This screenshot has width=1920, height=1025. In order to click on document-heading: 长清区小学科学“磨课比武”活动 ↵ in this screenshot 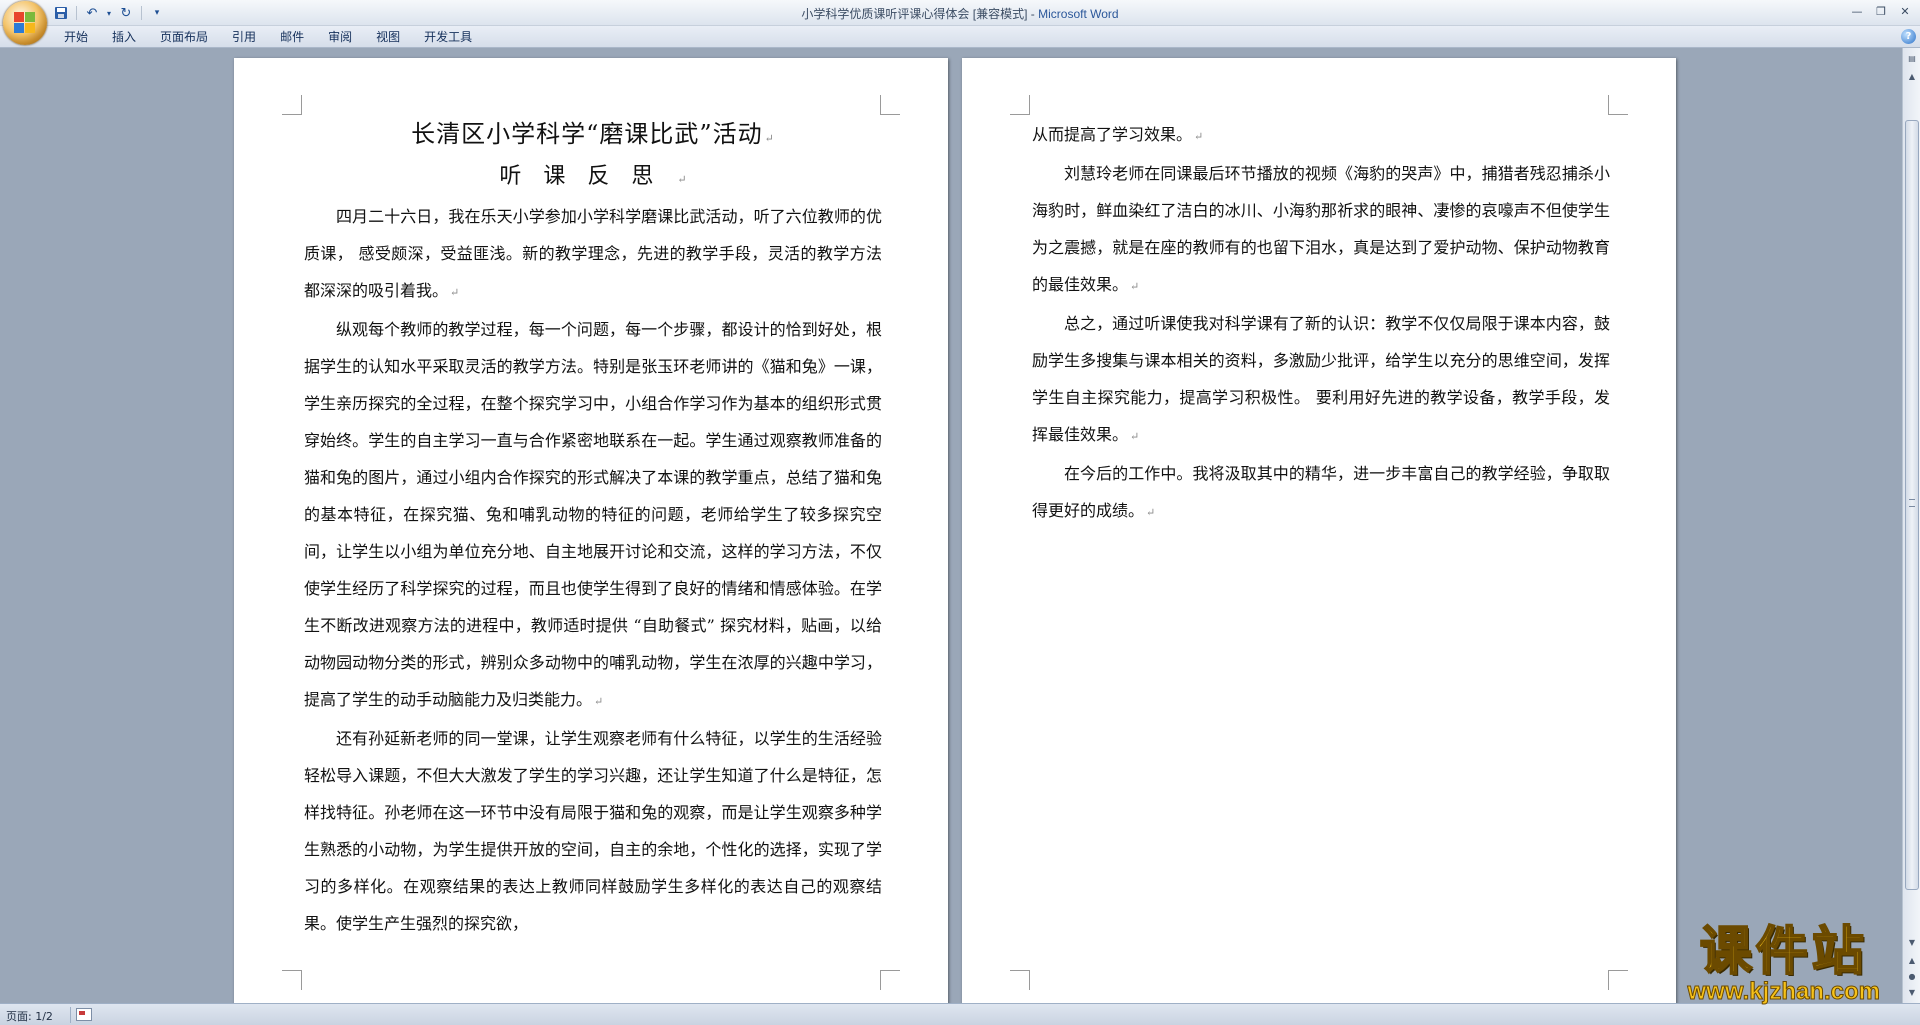, I will do `click(593, 136)`.